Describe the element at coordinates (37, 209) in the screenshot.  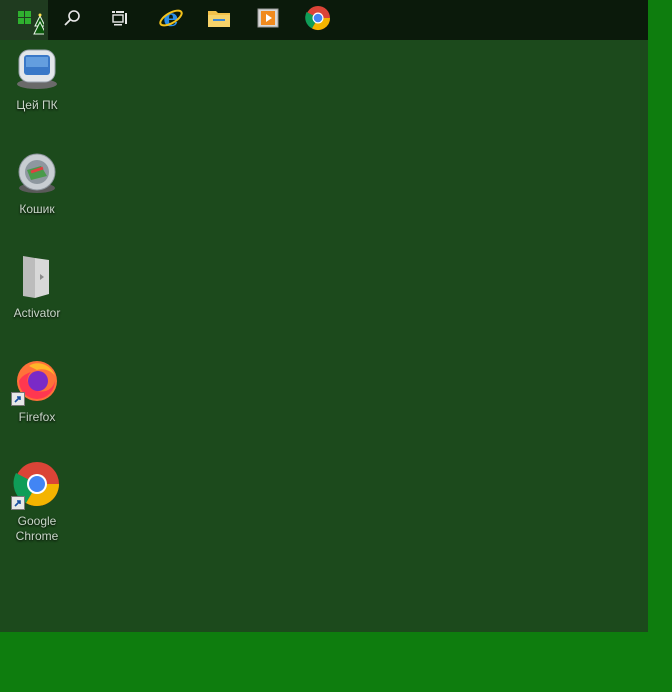
I see `desktop-icon-label: Кошик` at that location.